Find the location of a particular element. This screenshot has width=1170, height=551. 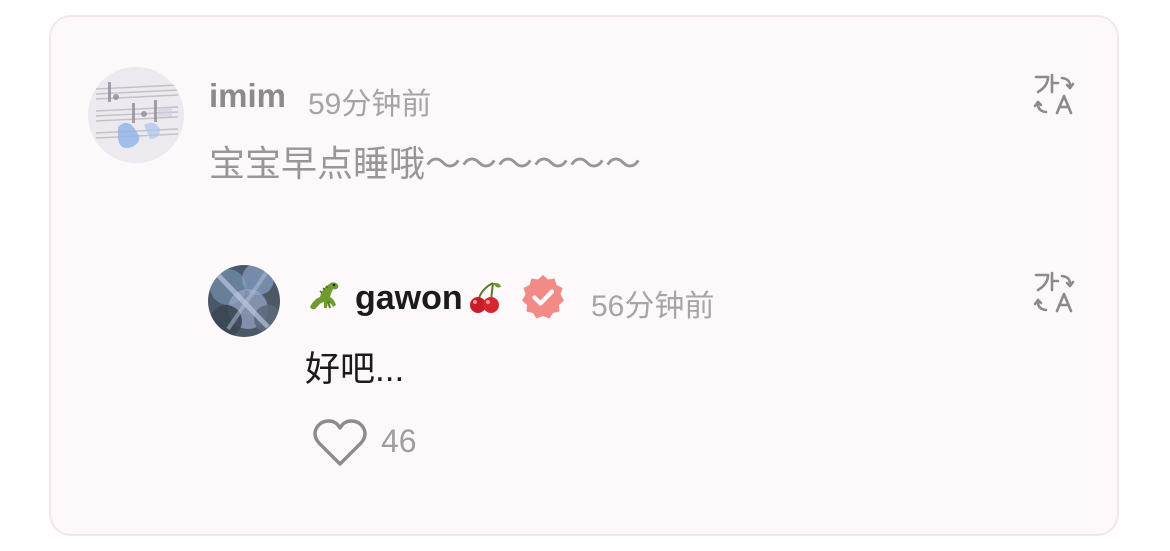

commenter-avatar is located at coordinates (136, 115).